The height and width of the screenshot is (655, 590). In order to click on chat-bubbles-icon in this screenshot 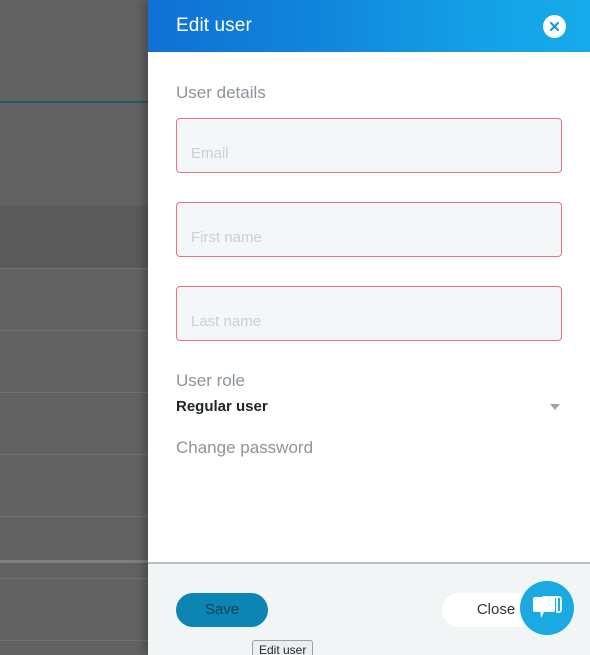, I will do `click(547, 608)`.